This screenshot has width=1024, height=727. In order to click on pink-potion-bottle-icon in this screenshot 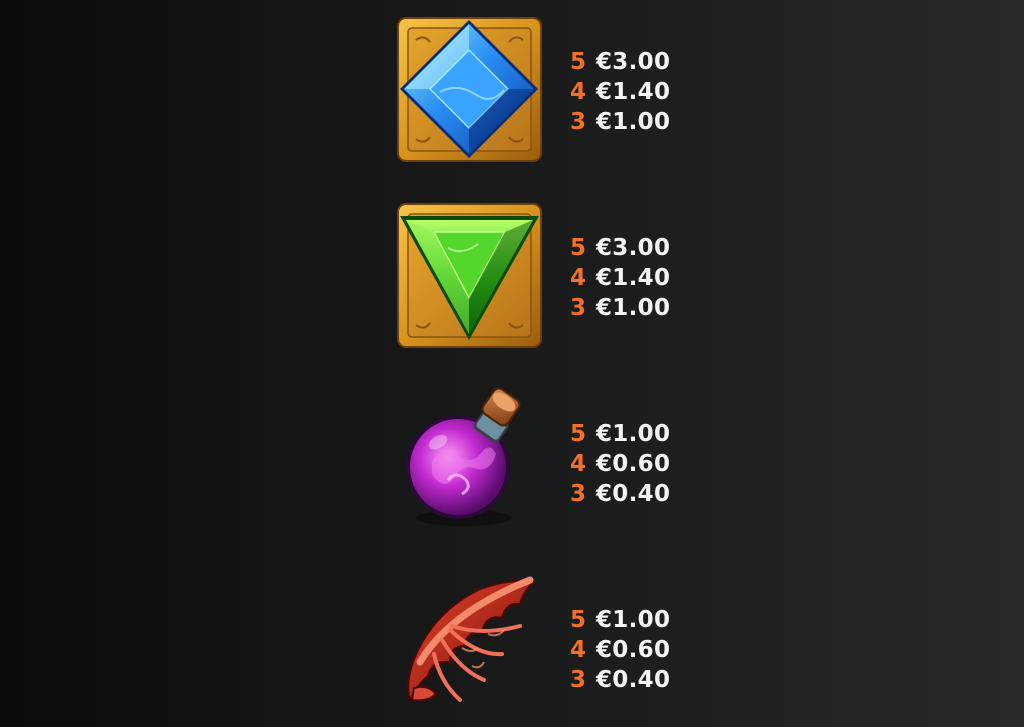, I will do `click(469, 461)`.